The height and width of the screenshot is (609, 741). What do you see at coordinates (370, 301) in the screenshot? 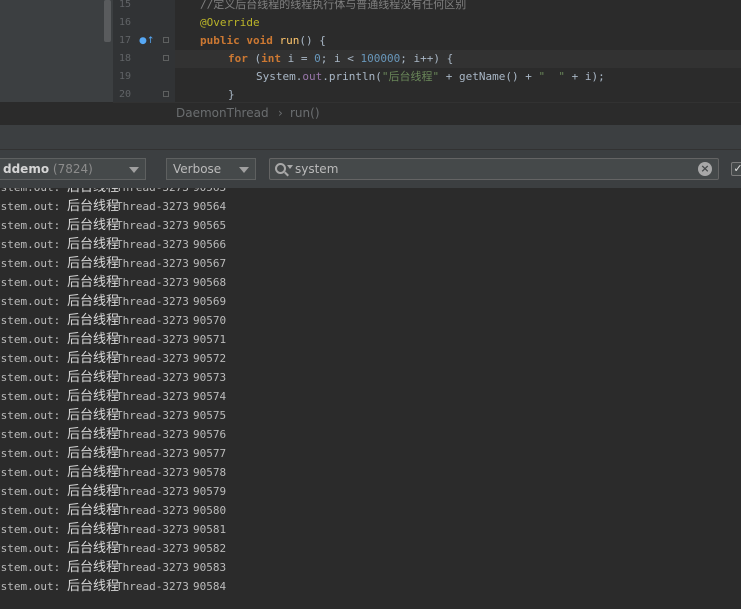
I see `log-row: ystem.out: 后台线程 Thread-3273 90569` at bounding box center [370, 301].